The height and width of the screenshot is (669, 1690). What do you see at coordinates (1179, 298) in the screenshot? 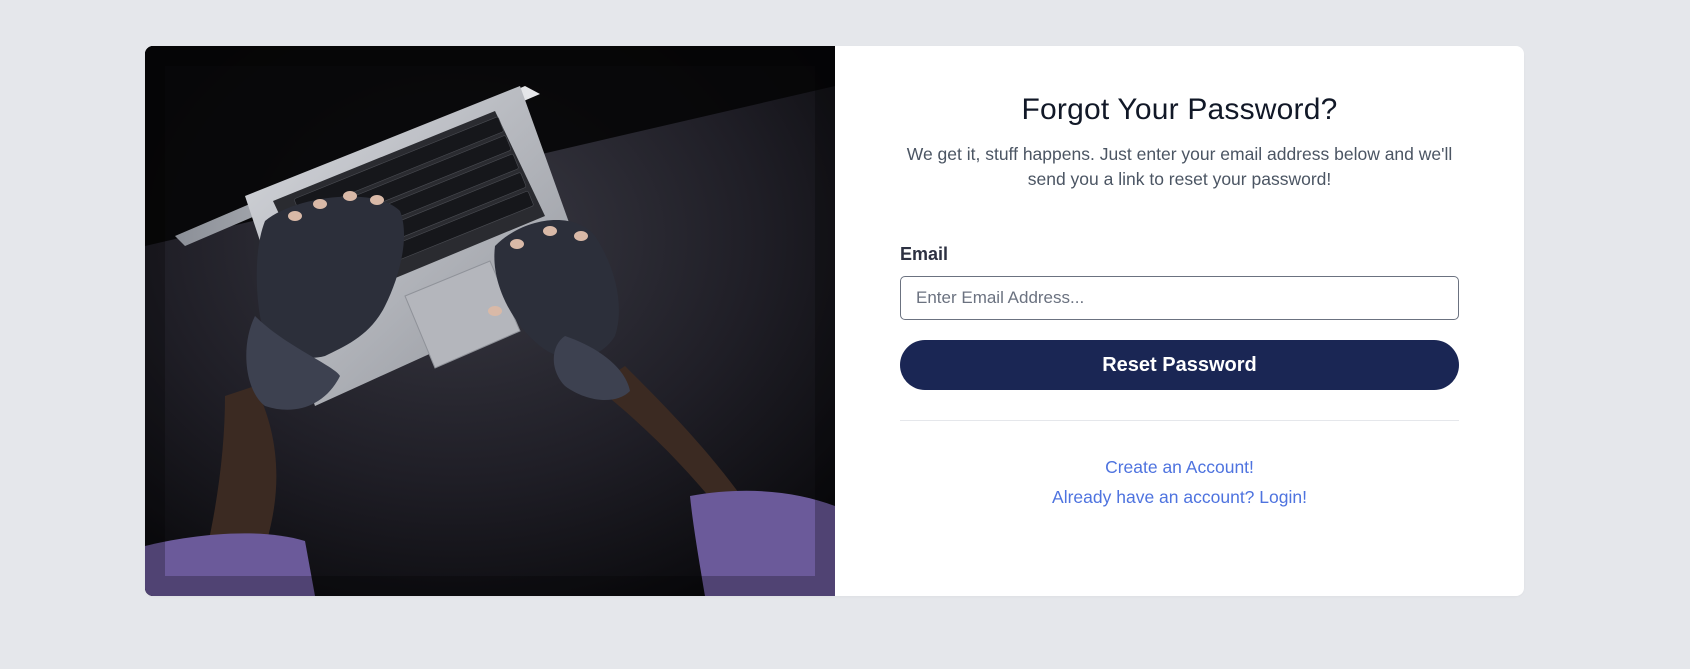
I see `email-field` at bounding box center [1179, 298].